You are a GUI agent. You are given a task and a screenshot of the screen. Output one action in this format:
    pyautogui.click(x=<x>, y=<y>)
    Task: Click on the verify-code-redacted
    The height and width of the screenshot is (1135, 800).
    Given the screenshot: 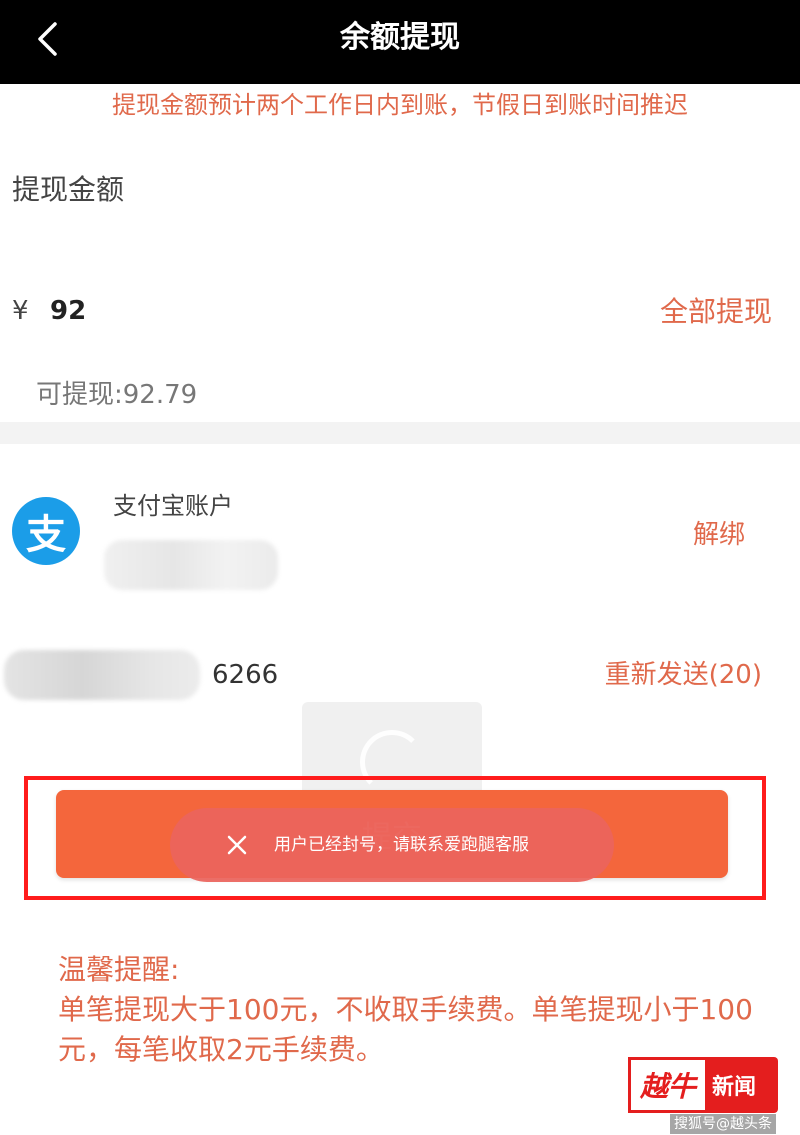 What is the action you would take?
    pyautogui.click(x=102, y=675)
    